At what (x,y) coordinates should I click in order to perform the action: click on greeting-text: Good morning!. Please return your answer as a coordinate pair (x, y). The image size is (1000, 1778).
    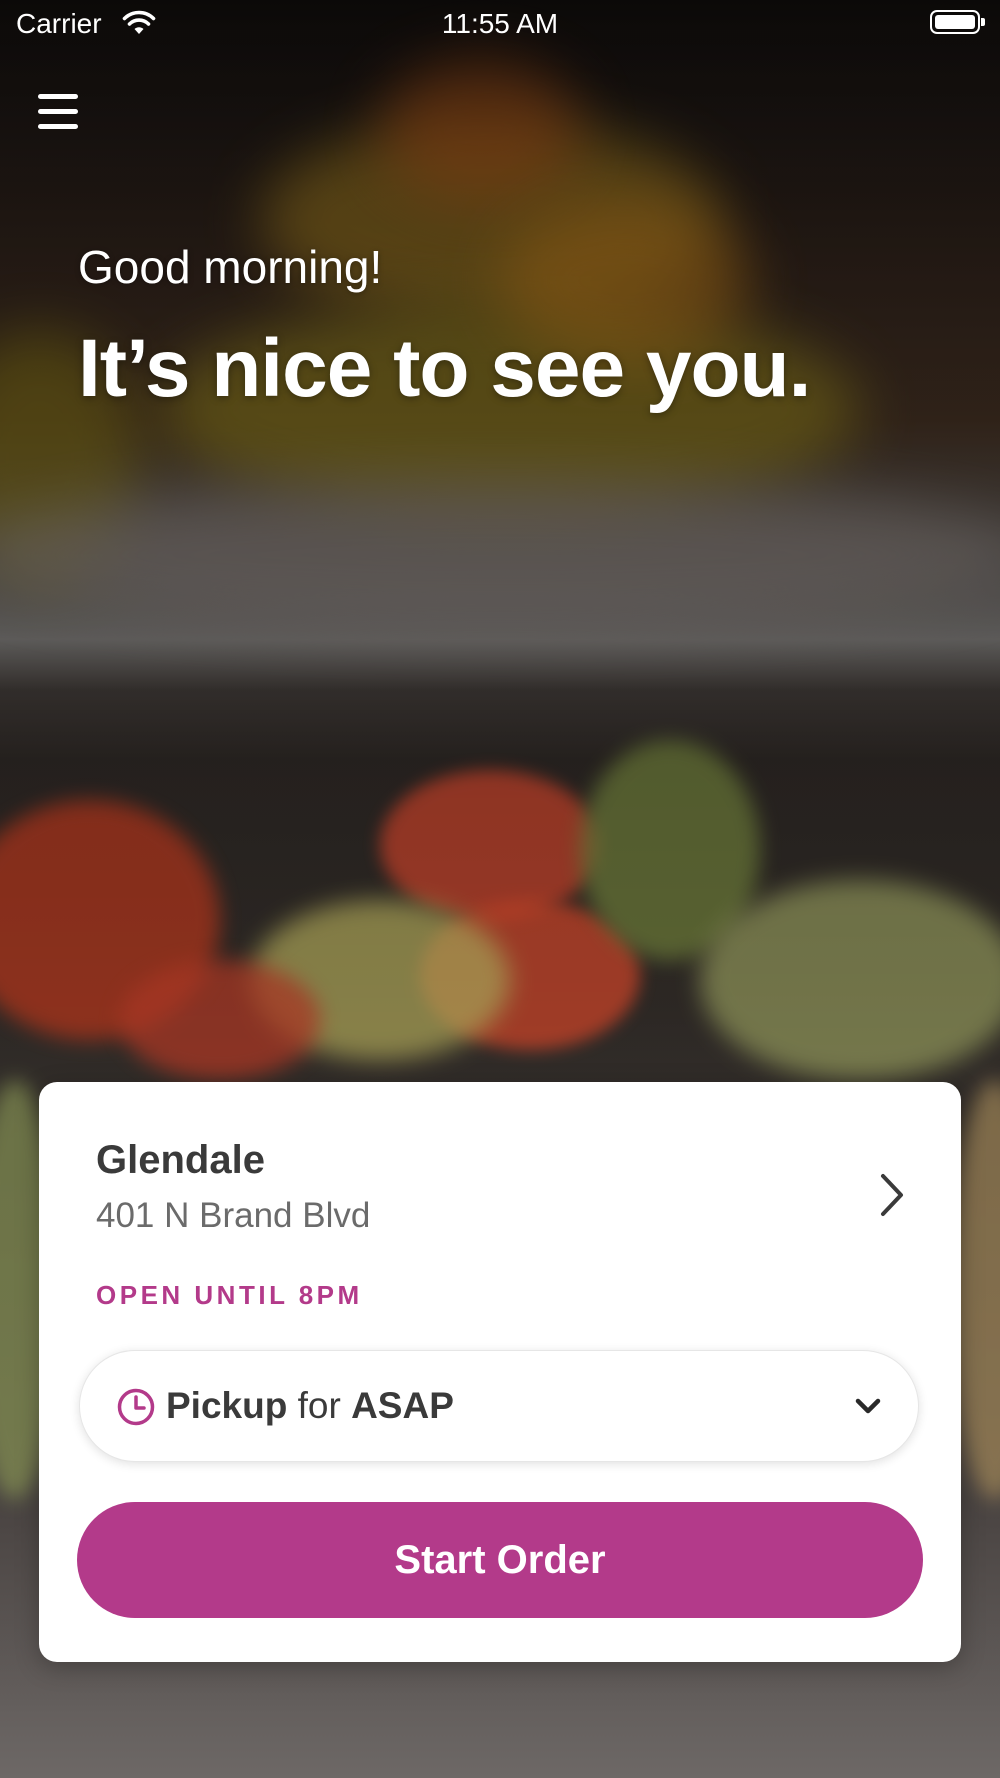
    Looking at the image, I should click on (230, 267).